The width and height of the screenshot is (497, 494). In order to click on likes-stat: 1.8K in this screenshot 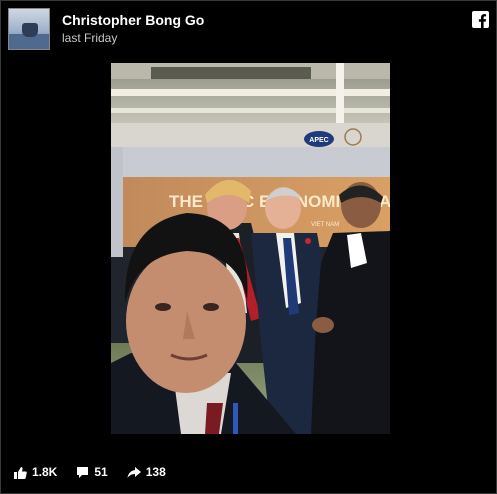, I will do `click(35, 472)`.